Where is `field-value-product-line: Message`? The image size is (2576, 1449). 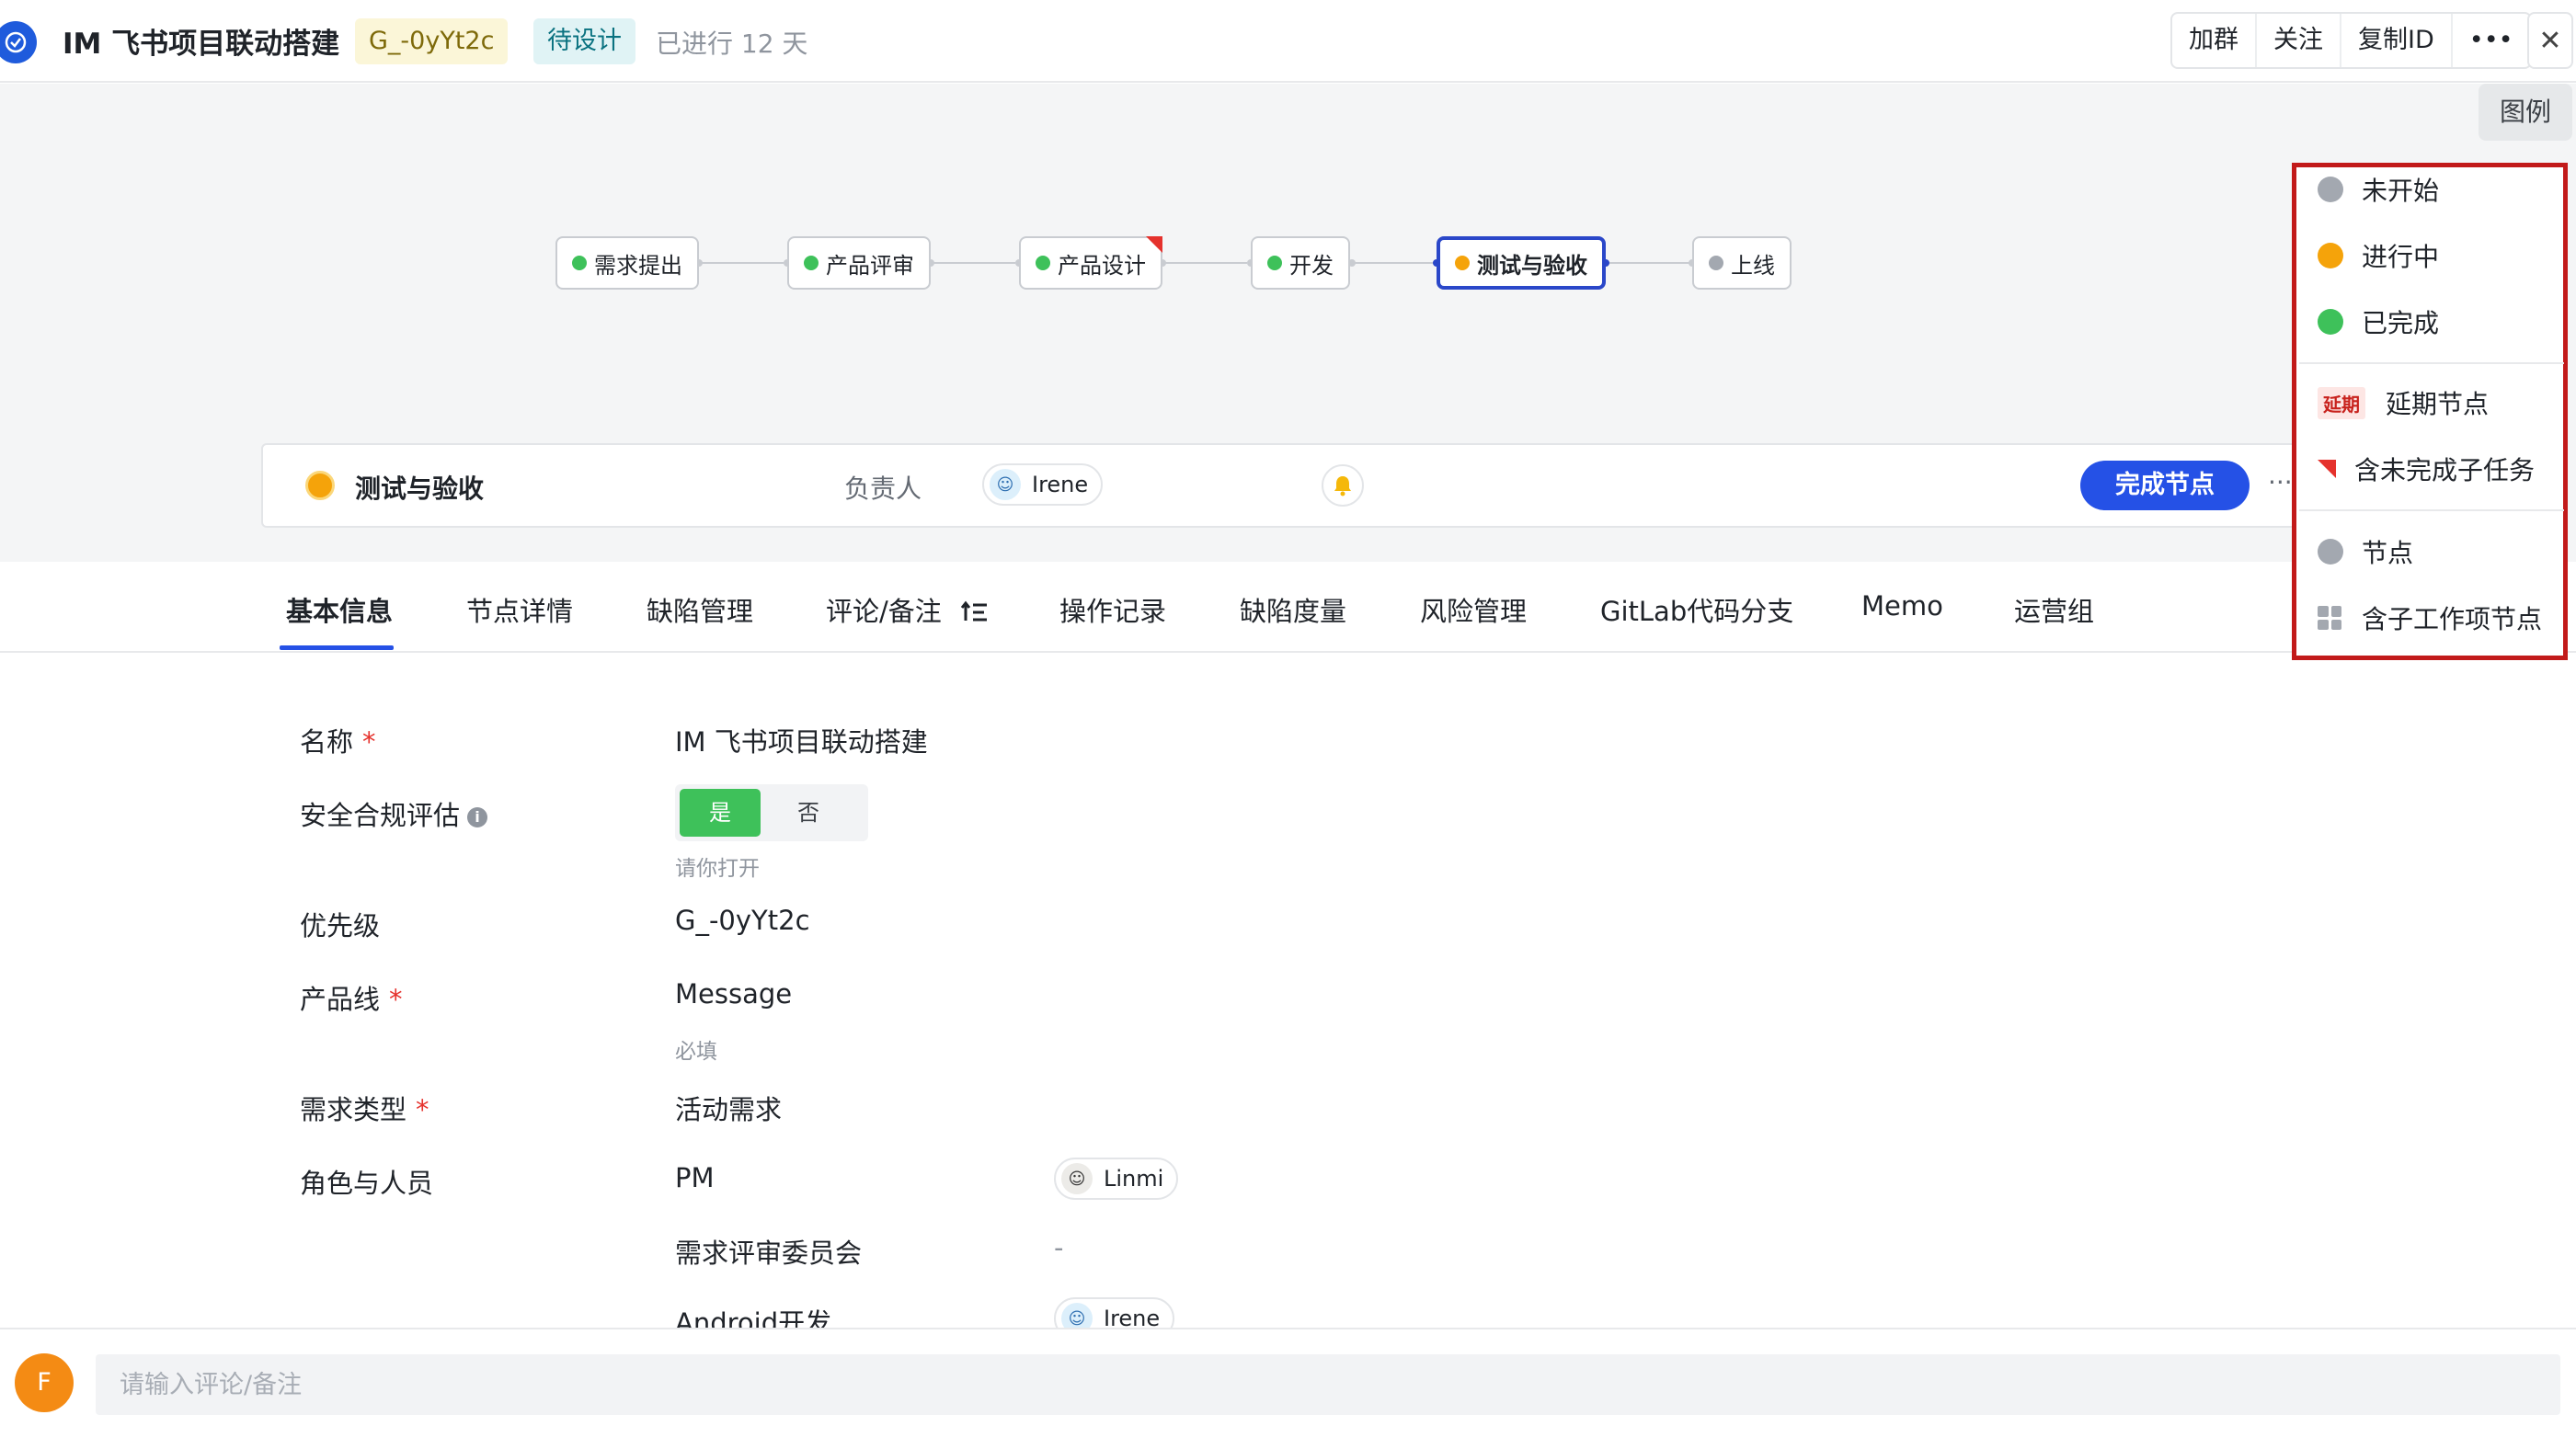
field-value-product-line: Message is located at coordinates (733, 994).